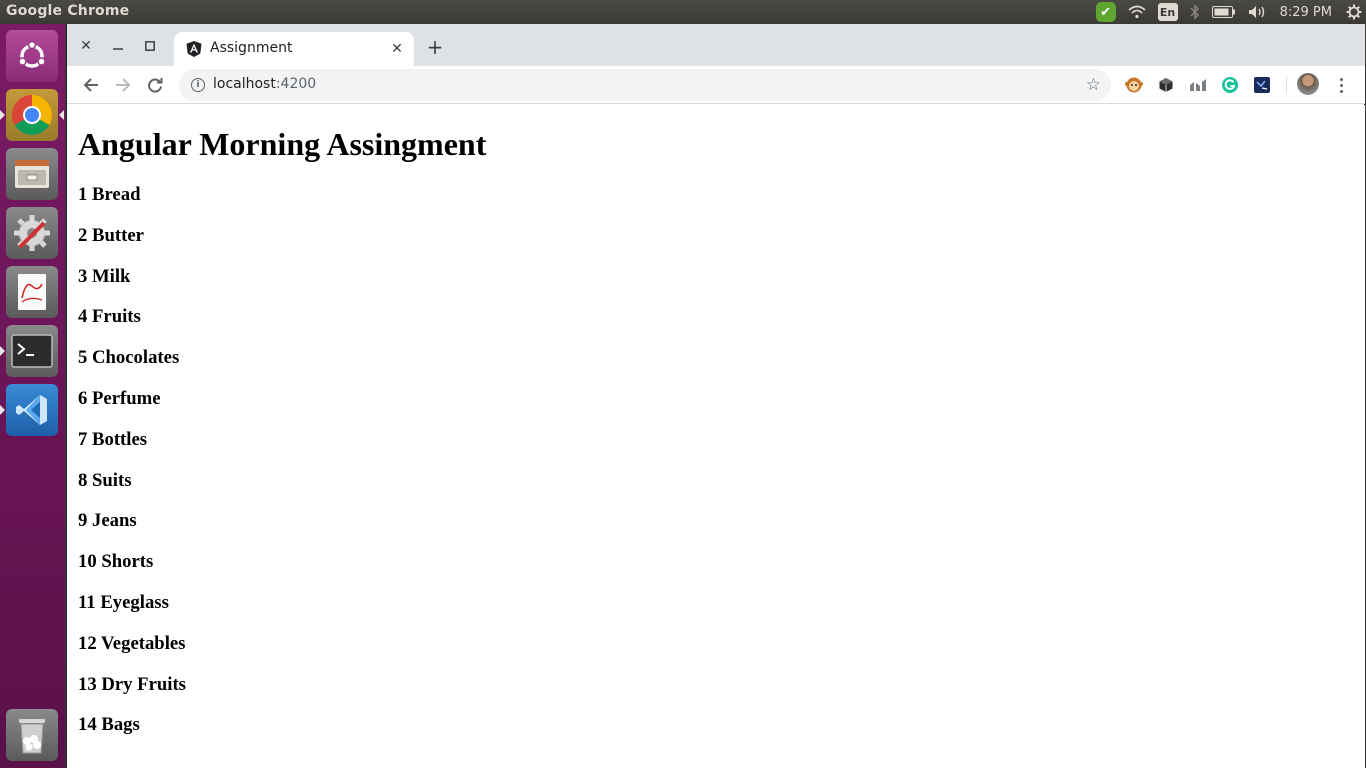 The image size is (1366, 768). I want to click on address-bar: i localhost:4200 ☆, so click(645, 85).